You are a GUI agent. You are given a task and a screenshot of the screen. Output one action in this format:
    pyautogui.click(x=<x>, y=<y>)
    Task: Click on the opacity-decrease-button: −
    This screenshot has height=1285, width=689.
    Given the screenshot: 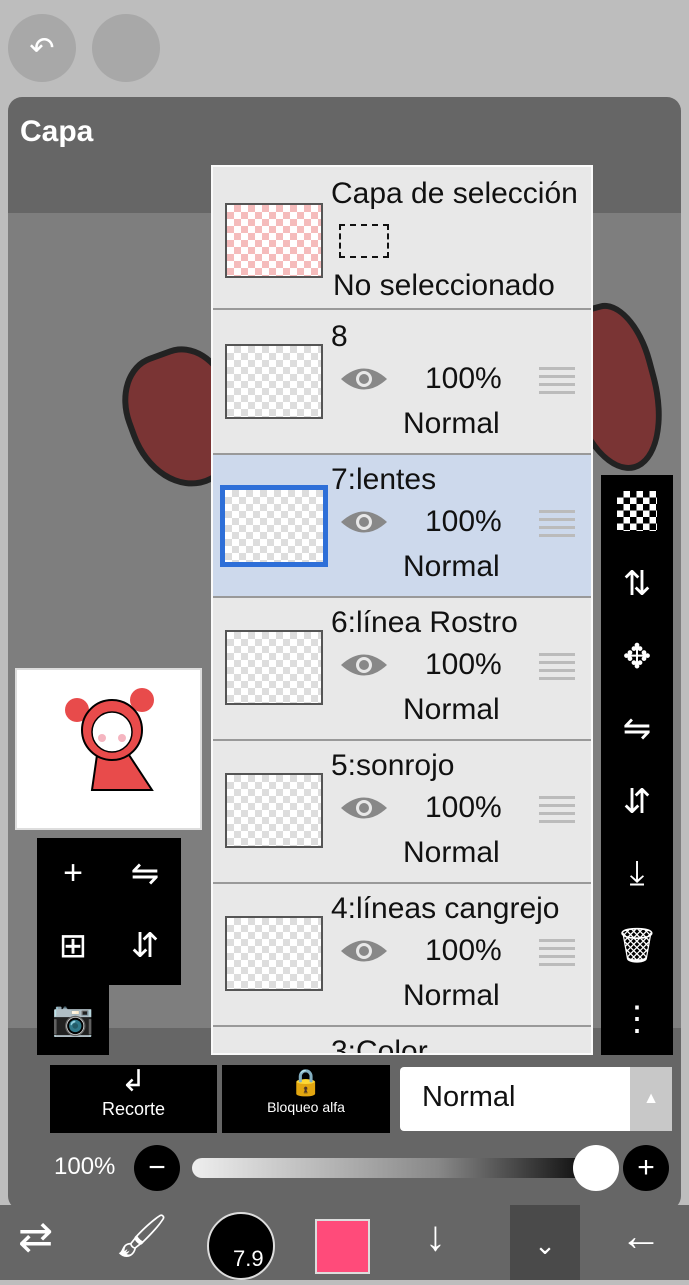 What is the action you would take?
    pyautogui.click(x=157, y=1168)
    